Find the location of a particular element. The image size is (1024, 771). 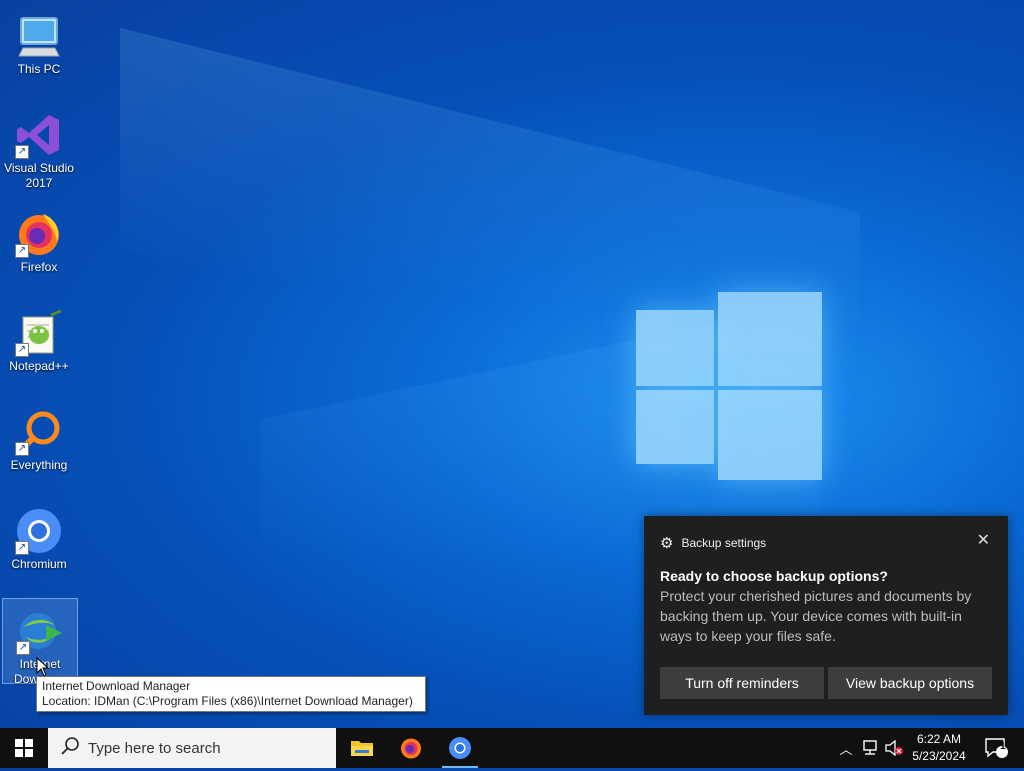

windows-wallpaper-logo is located at coordinates (730, 384).